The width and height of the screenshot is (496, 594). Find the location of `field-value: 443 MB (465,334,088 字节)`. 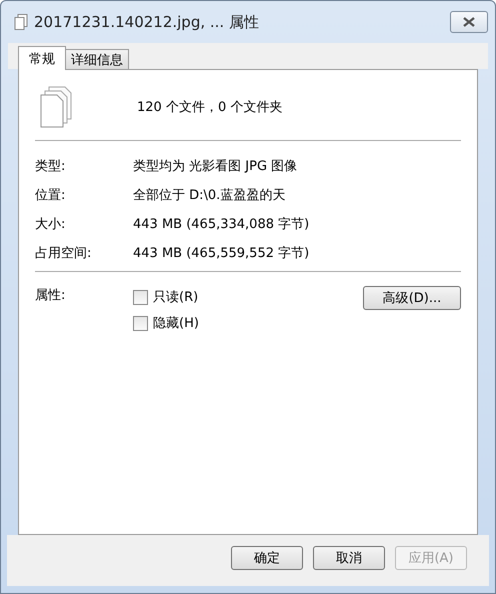

field-value: 443 MB (465,334,088 字节) is located at coordinates (221, 224).